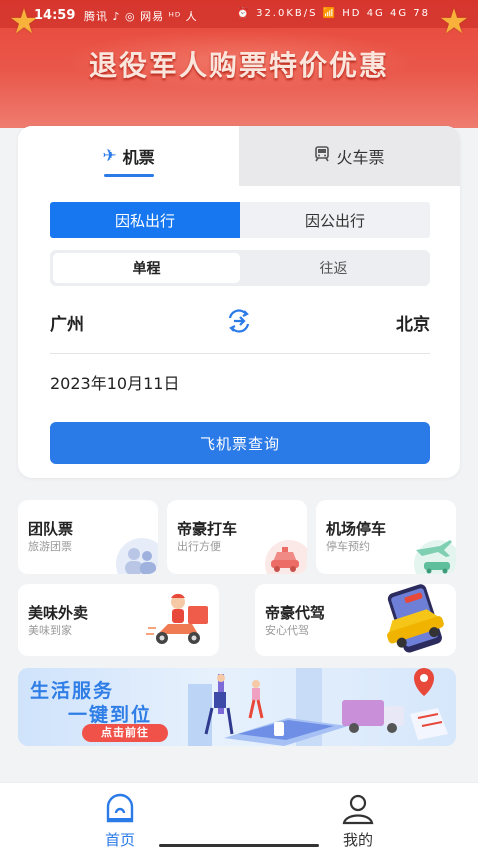 The width and height of the screenshot is (478, 850). I want to click on tab-flight: ✈ 机票, so click(128, 156).